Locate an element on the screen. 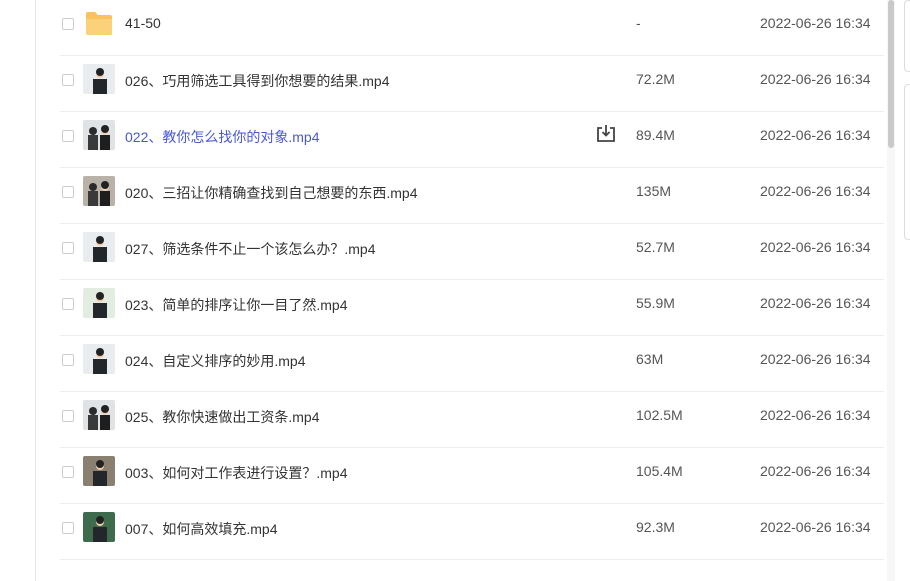  file-row: 024、自定义排序的妙用.mp4 63M 2022-06-26 16:34 is located at coordinates (472, 364).